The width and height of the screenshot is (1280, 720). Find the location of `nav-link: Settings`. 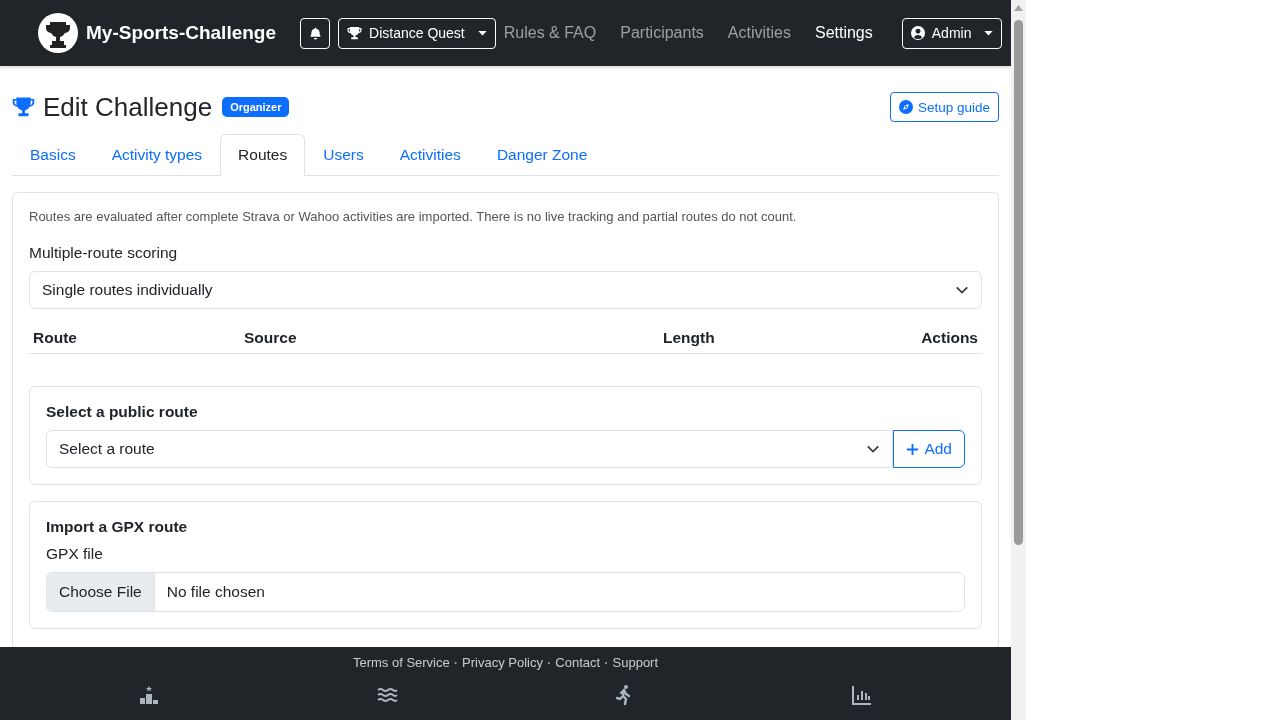

nav-link: Settings is located at coordinates (843, 33).